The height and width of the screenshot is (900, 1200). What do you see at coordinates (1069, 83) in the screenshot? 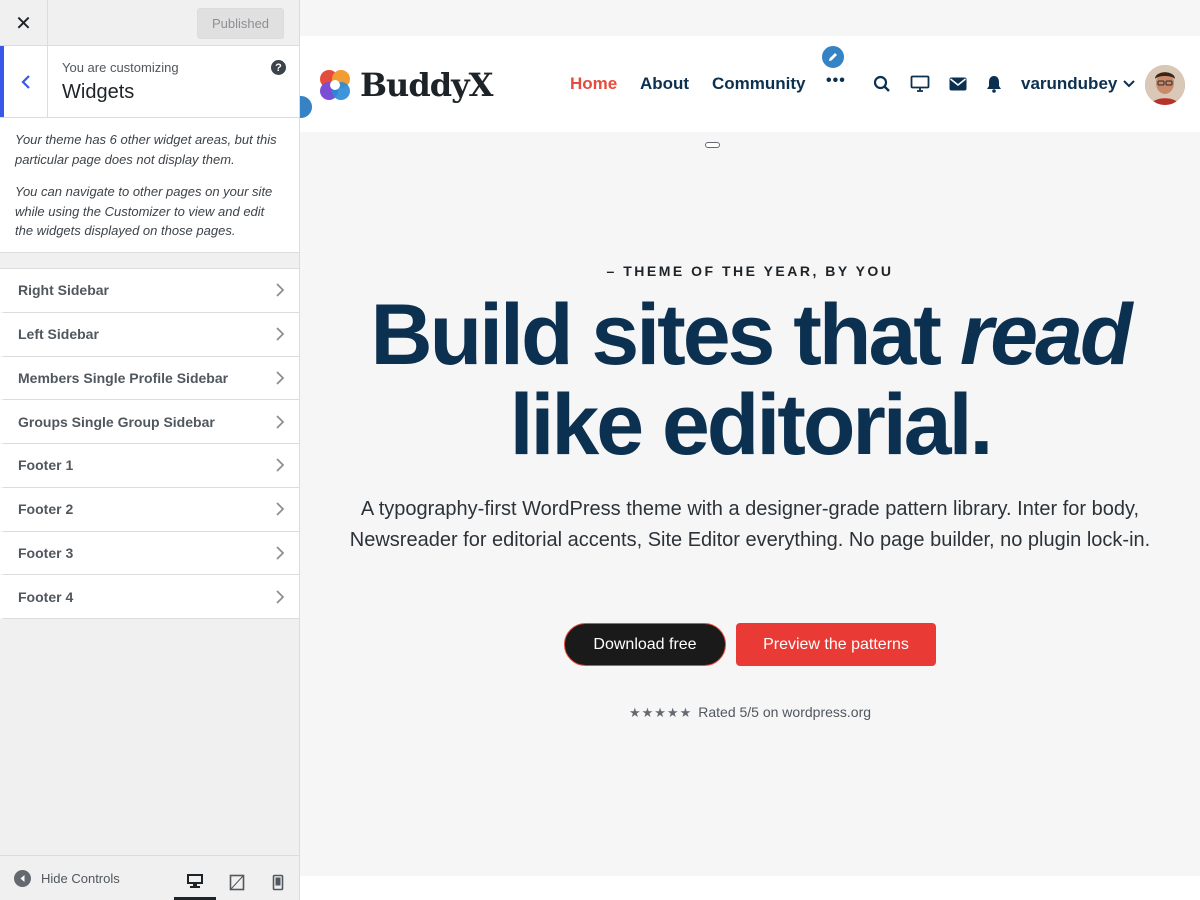
I see `username-label: varundubey` at bounding box center [1069, 83].